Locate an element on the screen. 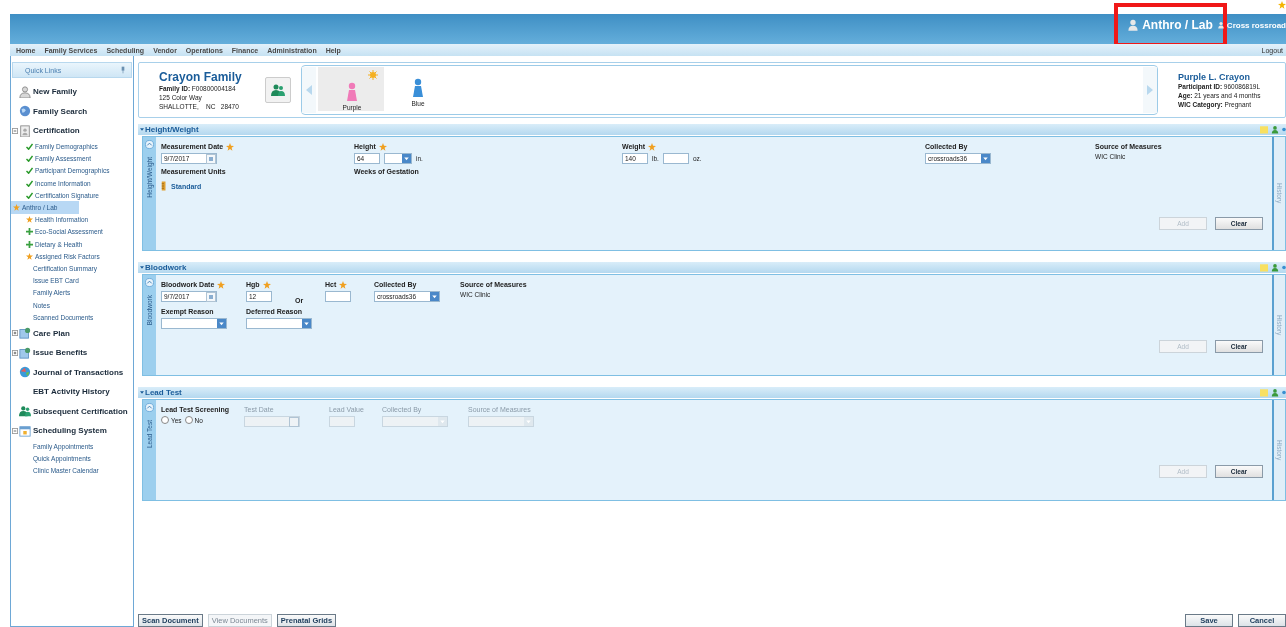 This screenshot has height=627, width=1286. section-header: Height/Weight is located at coordinates (712, 129).